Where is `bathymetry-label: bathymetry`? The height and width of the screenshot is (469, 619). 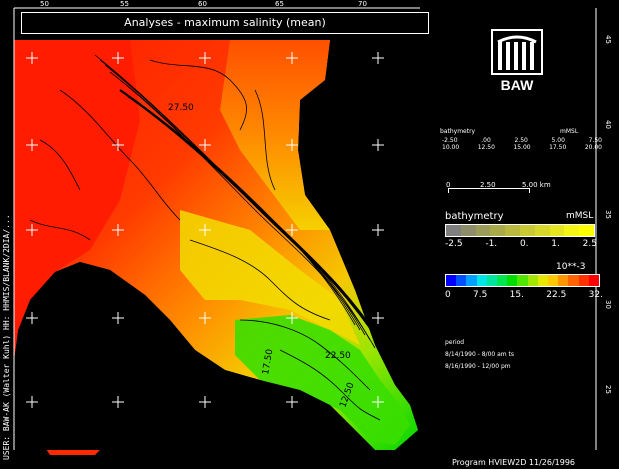 bathymetry-label: bathymetry is located at coordinates (474, 216).